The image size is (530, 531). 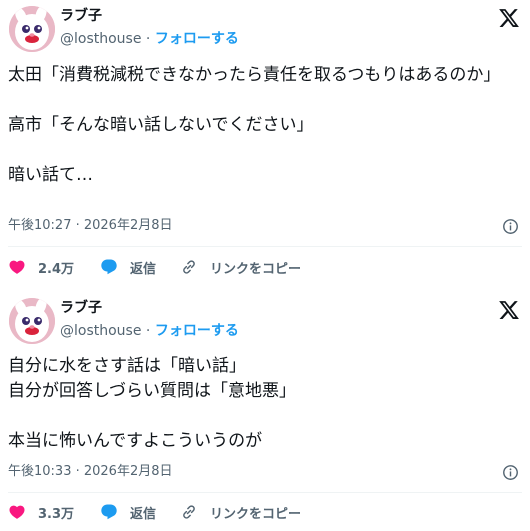 I want to click on tweet-line: 自分に水をさす話は「暗い話」, so click(x=127, y=366).